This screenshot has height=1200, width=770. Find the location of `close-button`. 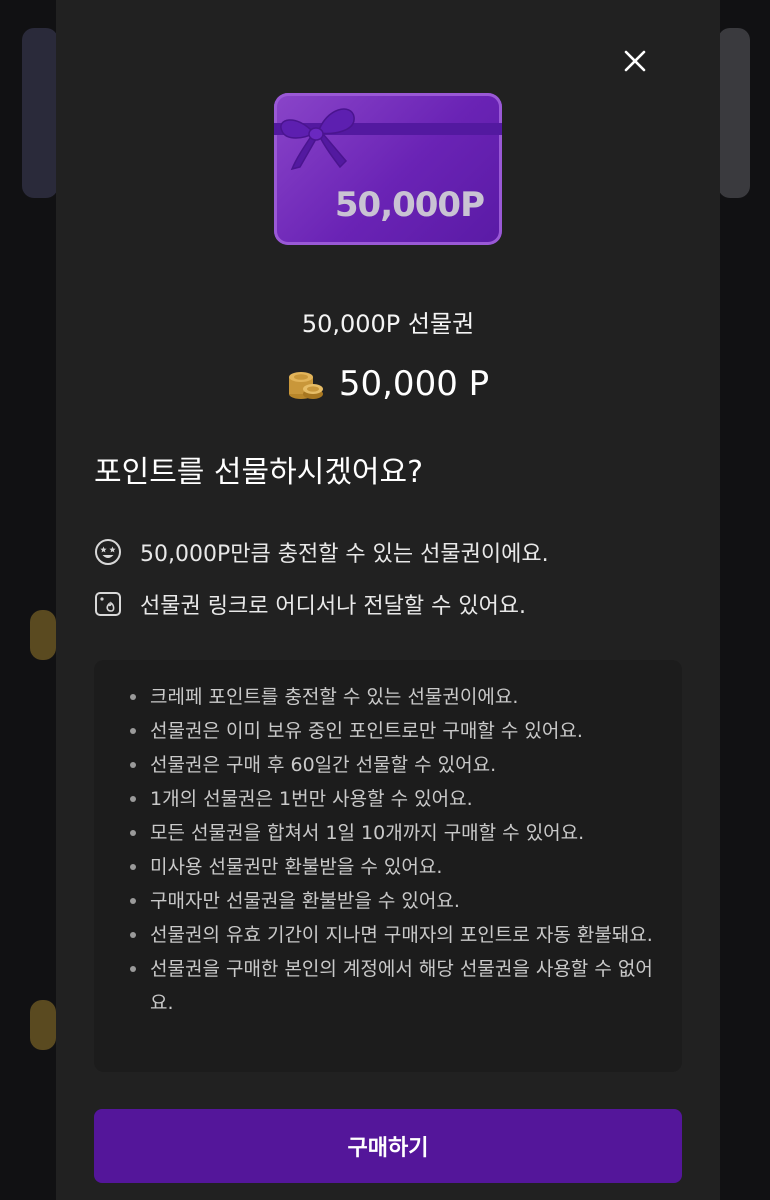

close-button is located at coordinates (635, 61).